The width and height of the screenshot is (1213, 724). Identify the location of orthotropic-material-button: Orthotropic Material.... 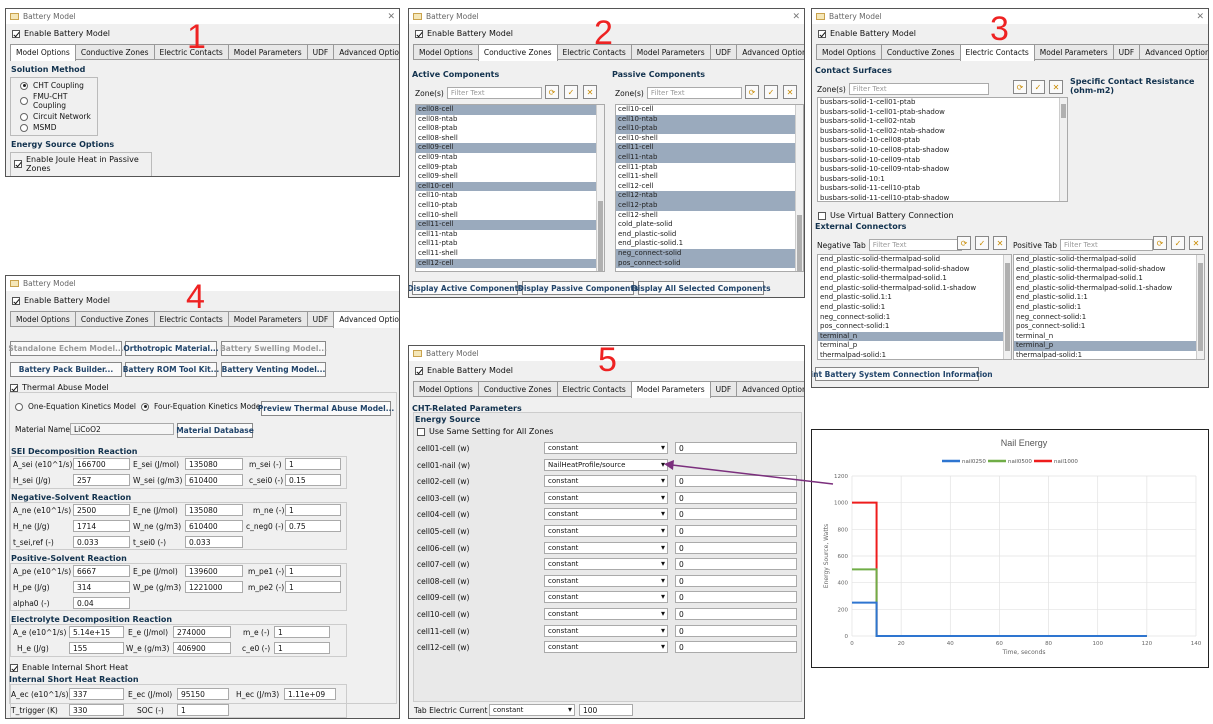
(171, 348).